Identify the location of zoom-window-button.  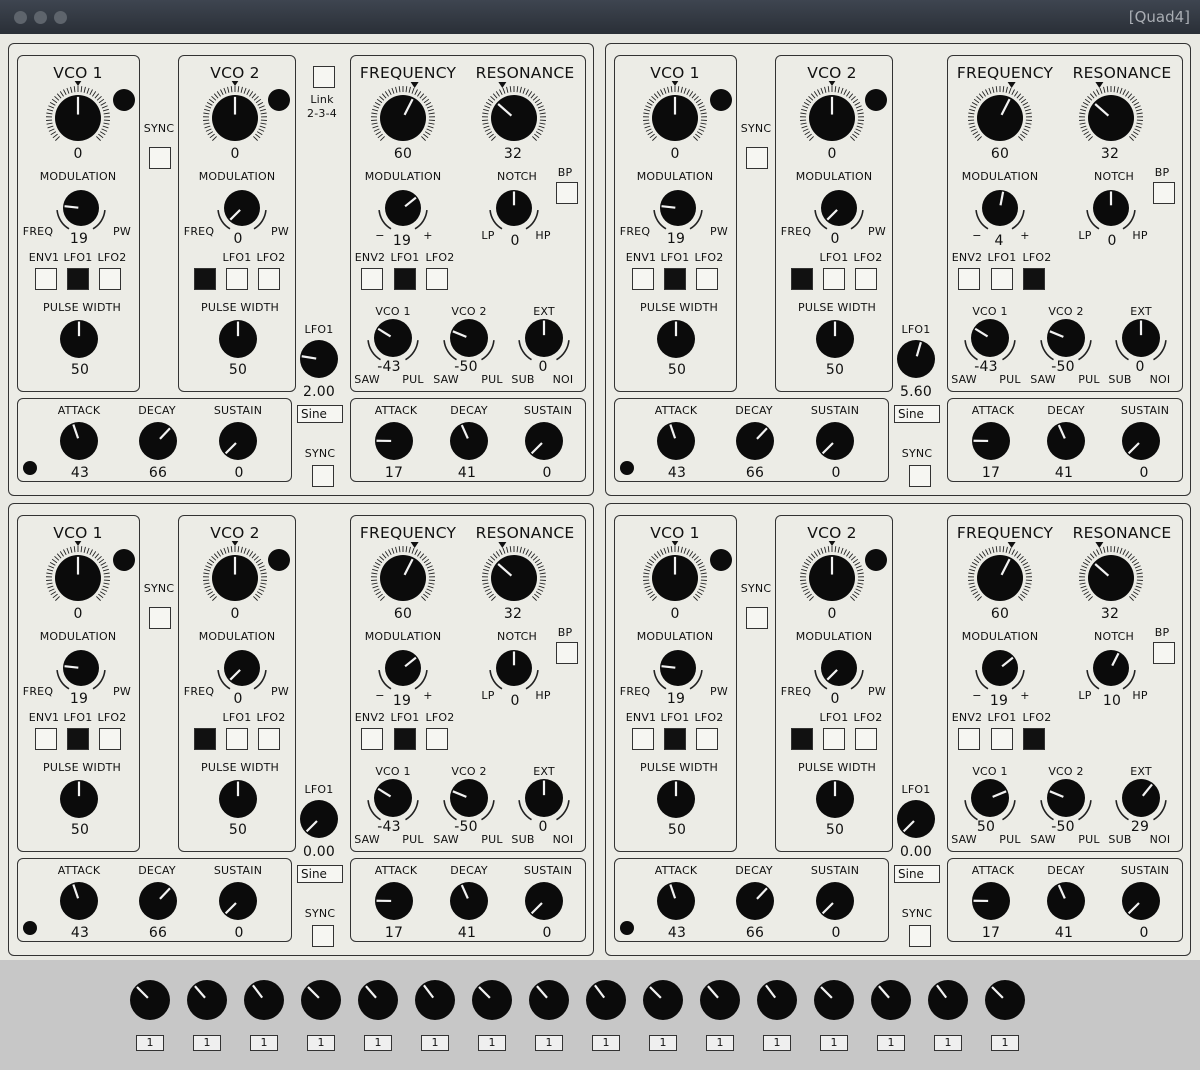
(60, 17).